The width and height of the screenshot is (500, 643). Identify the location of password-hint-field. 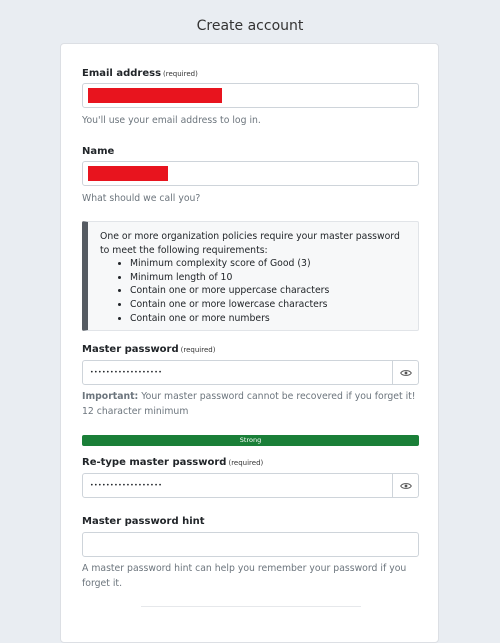
(250, 544).